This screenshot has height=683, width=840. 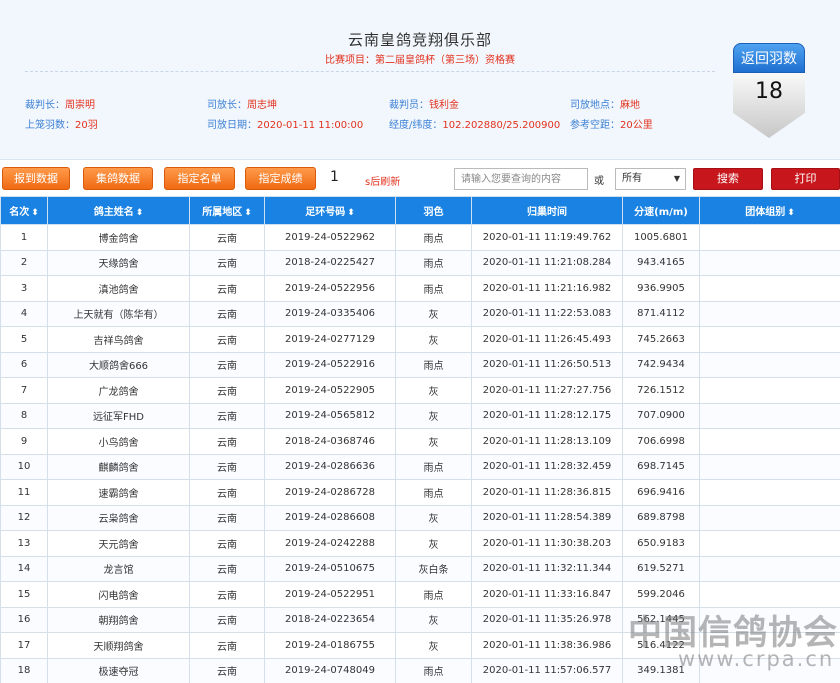 I want to click on info-label: 裁判员：, so click(x=409, y=105).